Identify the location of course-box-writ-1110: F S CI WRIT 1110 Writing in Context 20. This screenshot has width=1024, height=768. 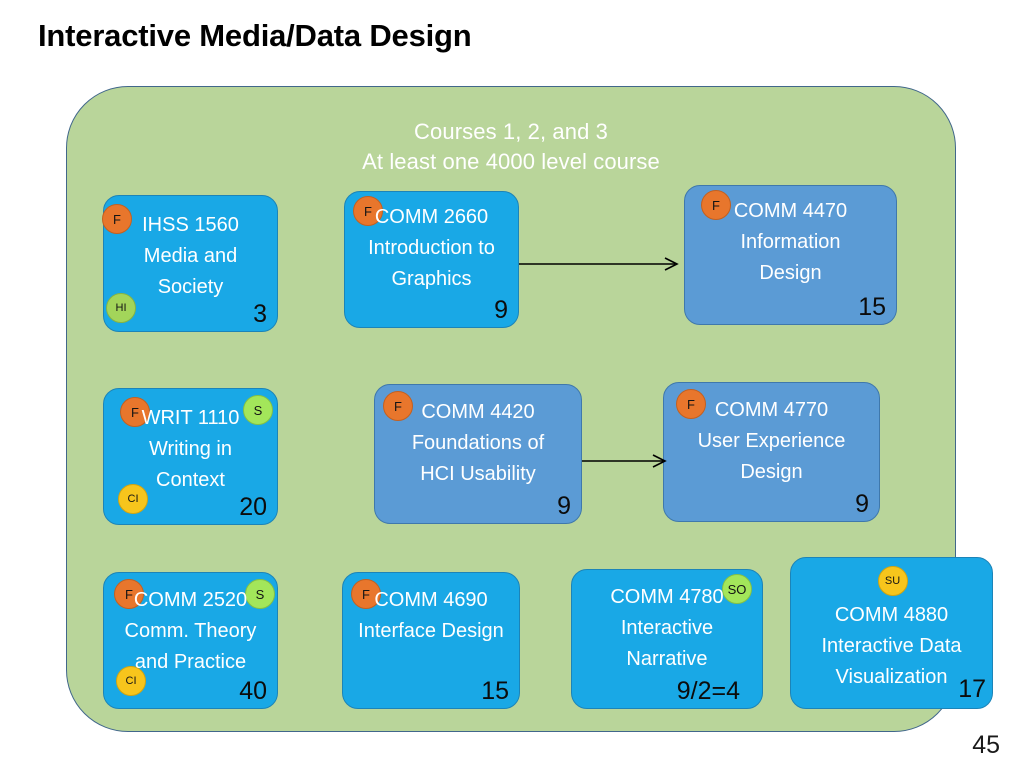
(190, 456).